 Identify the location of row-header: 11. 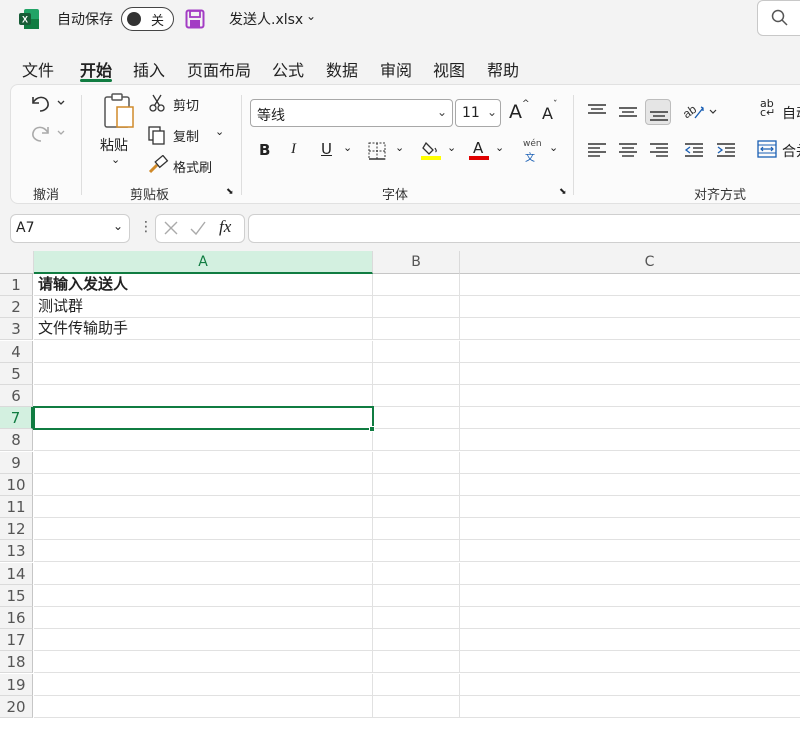
(16, 507).